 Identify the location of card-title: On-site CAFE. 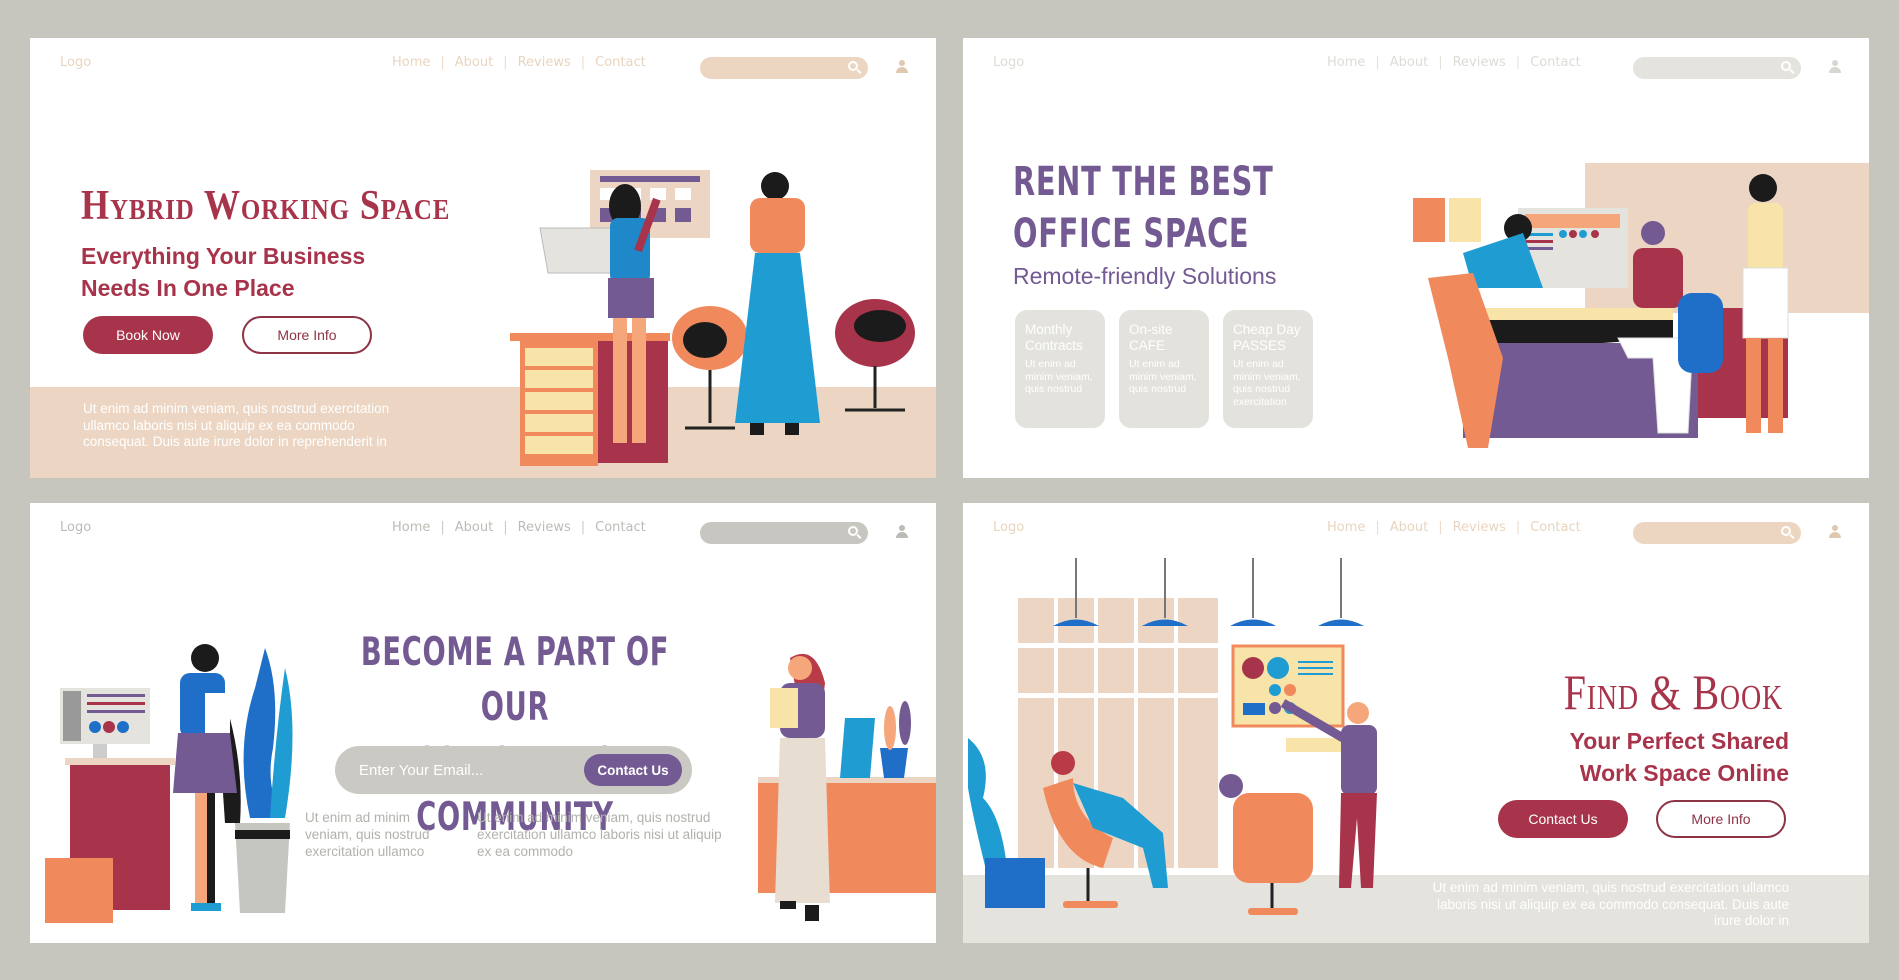
(1151, 337).